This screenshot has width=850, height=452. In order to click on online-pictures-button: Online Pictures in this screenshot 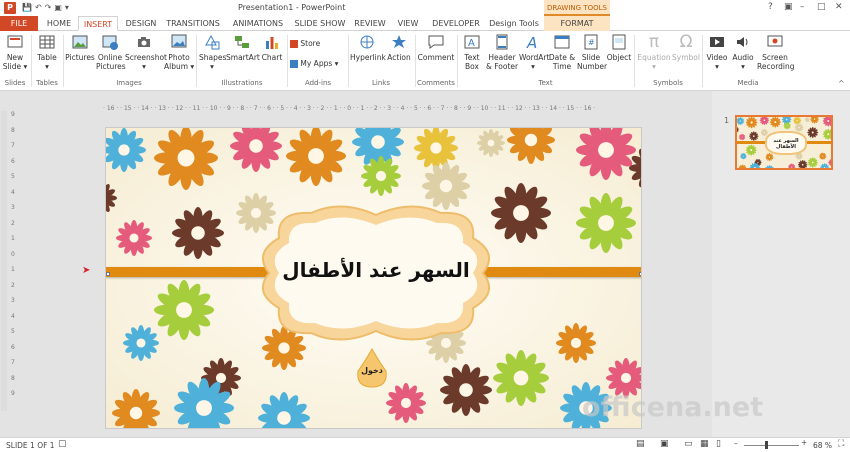, I will do `click(111, 52)`.